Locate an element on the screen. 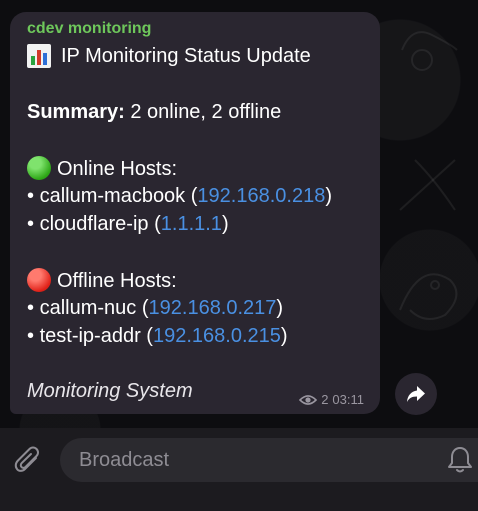 The width and height of the screenshot is (478, 511). bar-chart-icon is located at coordinates (39, 56).